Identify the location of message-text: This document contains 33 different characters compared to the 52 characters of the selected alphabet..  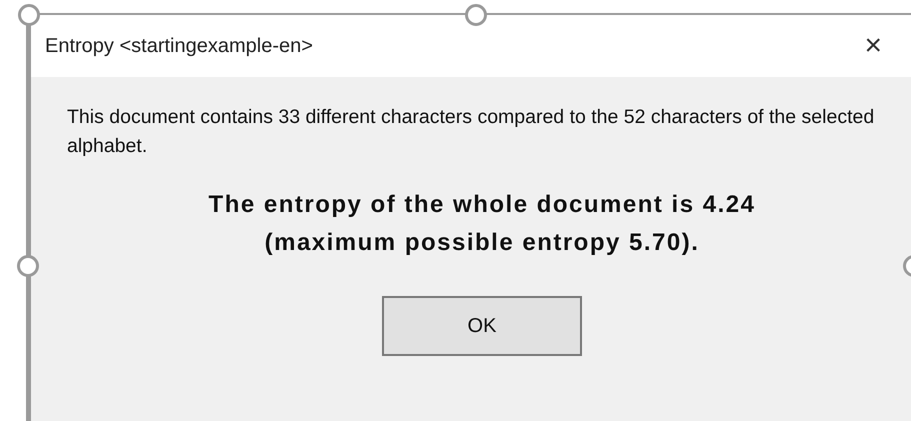
(471, 132).